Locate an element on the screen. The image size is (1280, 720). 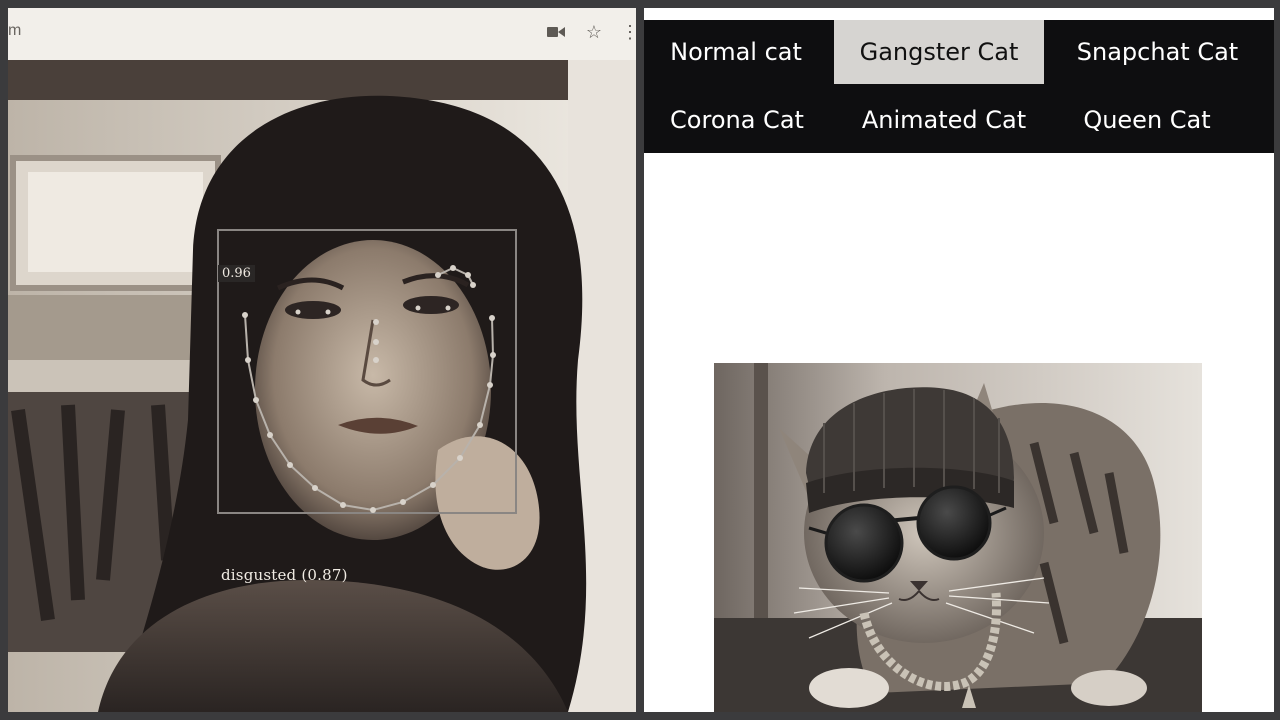
detection-score: 0.96 is located at coordinates (236, 273).